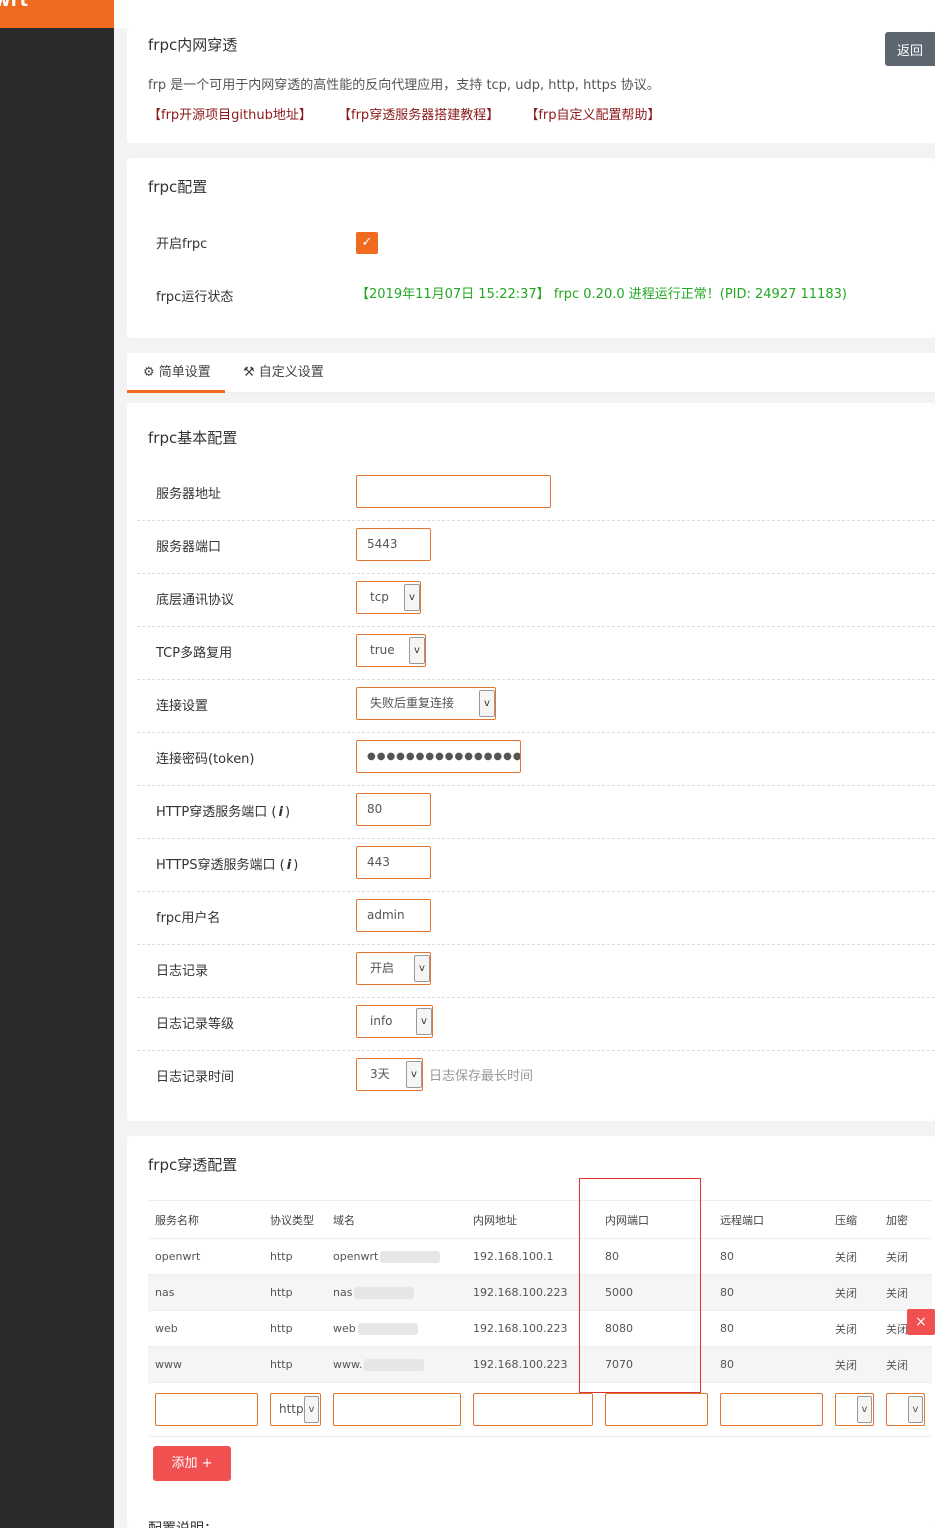 Image resolution: width=935 pixels, height=1528 pixels. Describe the element at coordinates (189, 547) in the screenshot. I see `server-port-label: 服务器端口` at that location.